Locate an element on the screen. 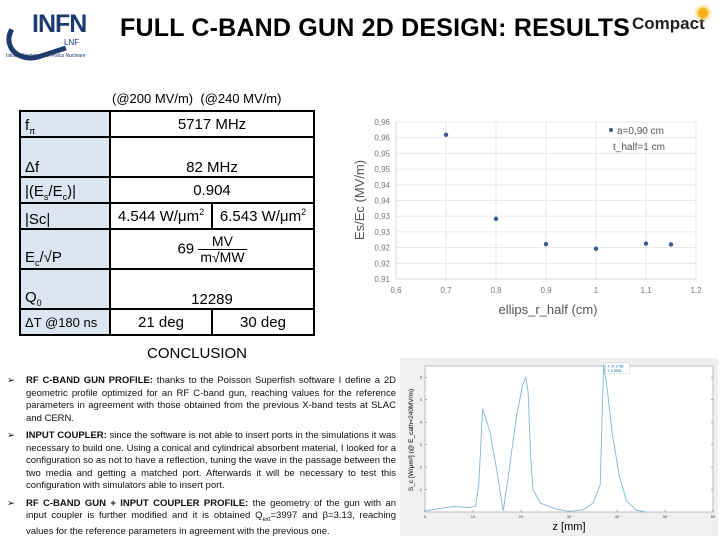 The width and height of the screenshot is (720, 544). logo-text: INFN is located at coordinates (59, 24).